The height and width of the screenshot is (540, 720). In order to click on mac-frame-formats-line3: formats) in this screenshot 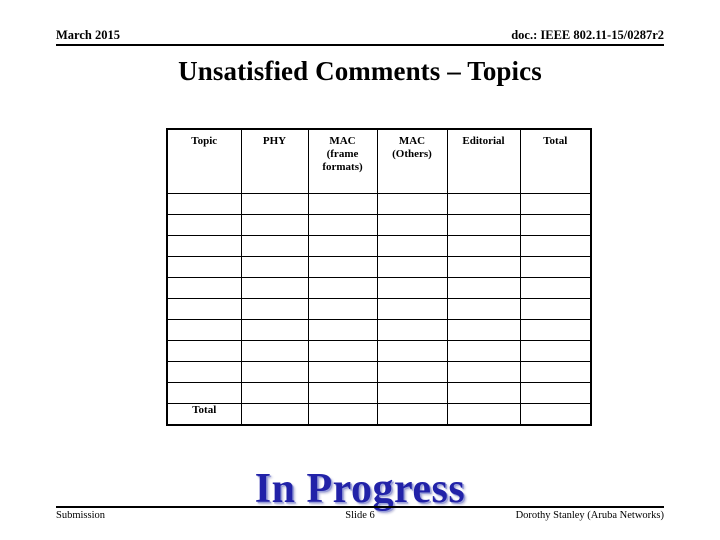, I will do `click(342, 167)`.